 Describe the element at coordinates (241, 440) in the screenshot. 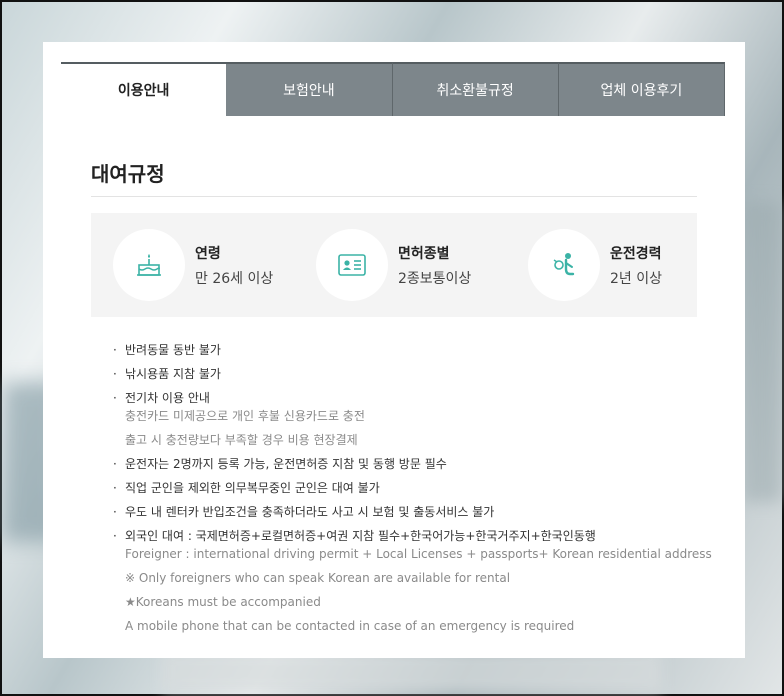

I see `rule-subtext: 출고 시 충전량보다 부족할 경우 비용 현장결제` at that location.